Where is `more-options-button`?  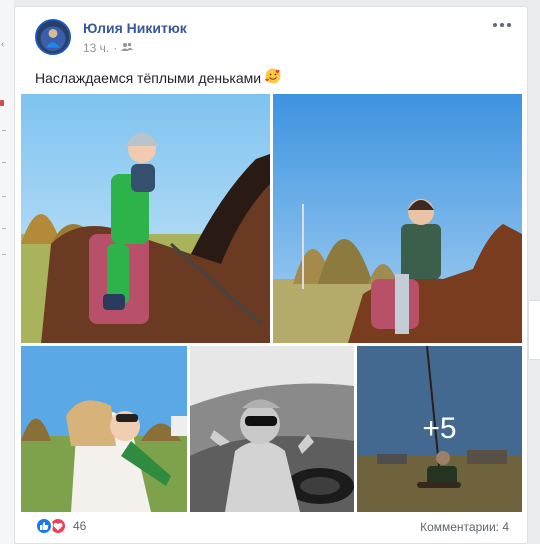 more-options-button is located at coordinates (502, 25).